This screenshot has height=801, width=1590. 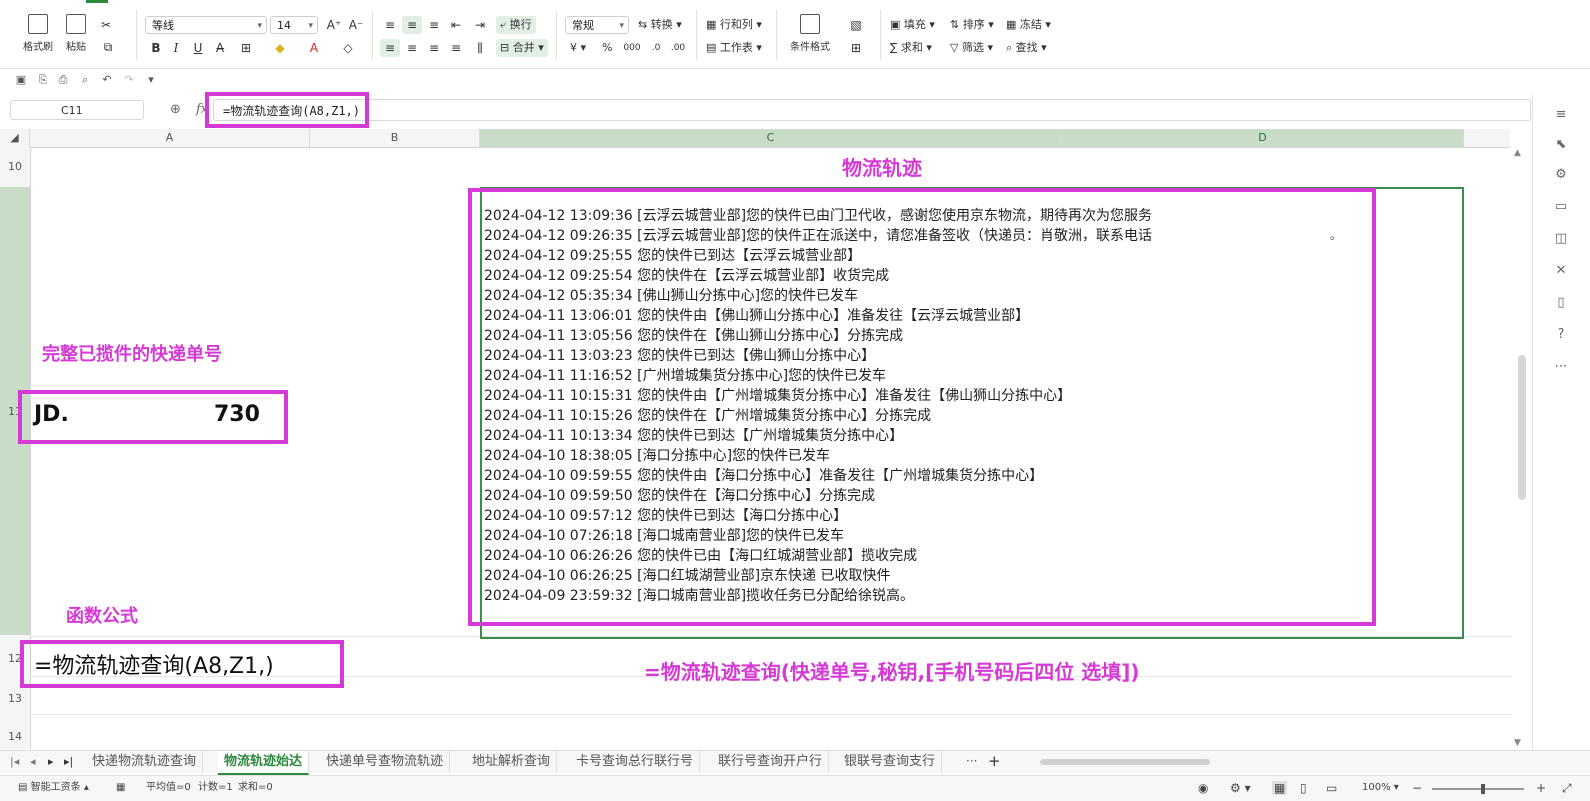 What do you see at coordinates (434, 25) in the screenshot?
I see `align-bottom-icon: ≡` at bounding box center [434, 25].